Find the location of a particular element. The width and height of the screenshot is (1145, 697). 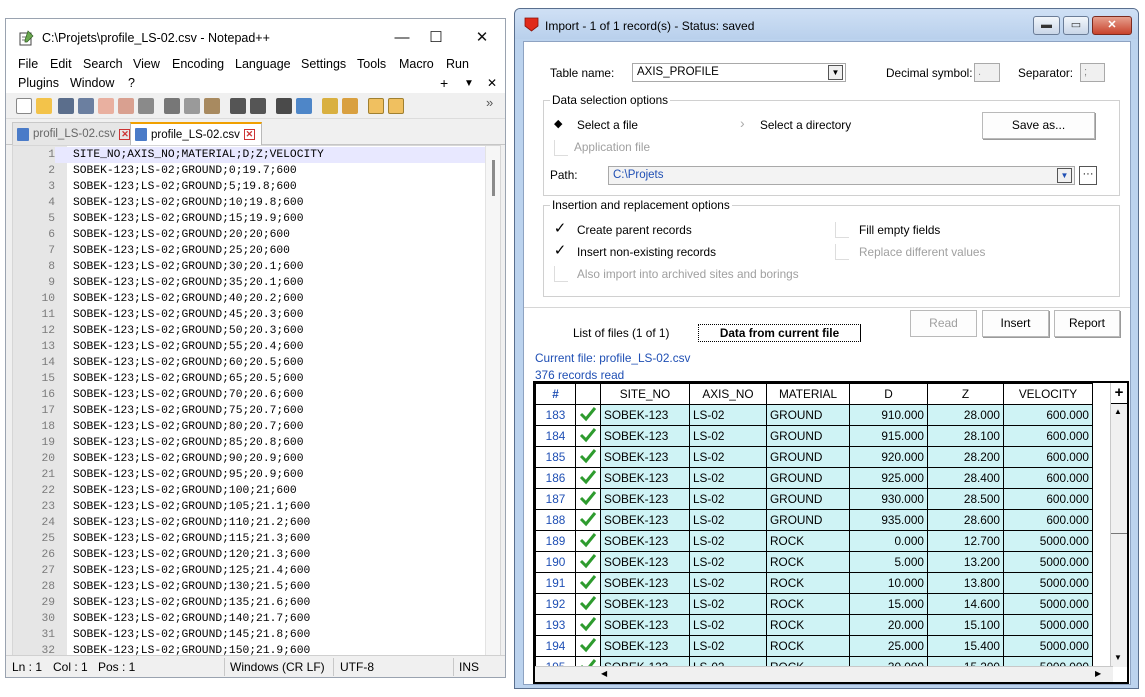

z-cell: 15.400 is located at coordinates (965, 646).